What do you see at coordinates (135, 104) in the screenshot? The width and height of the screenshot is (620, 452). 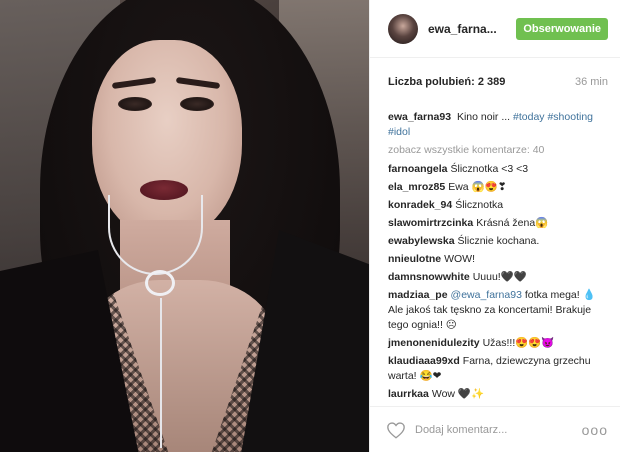 I see `photo-eye-left` at bounding box center [135, 104].